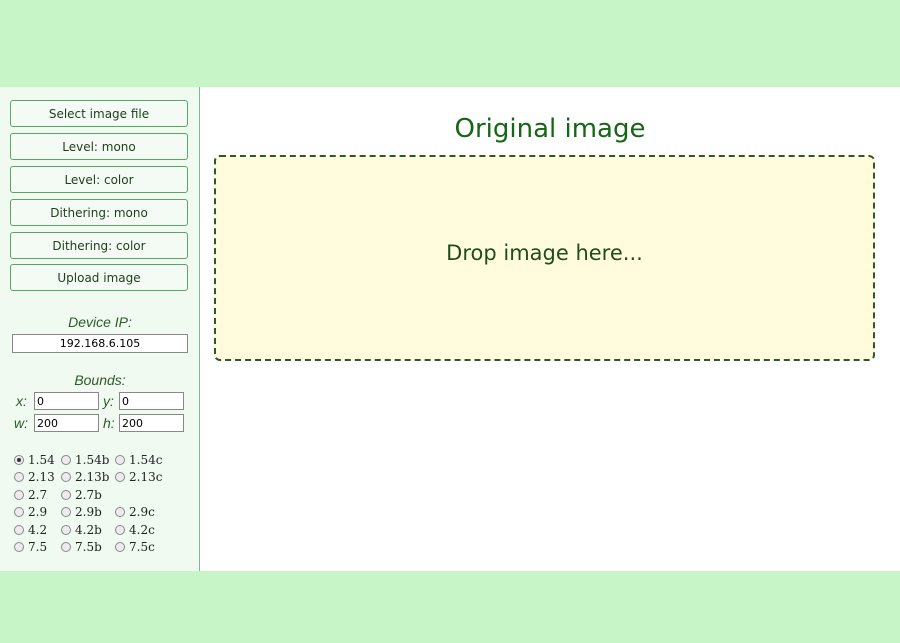 This screenshot has width=900, height=643. What do you see at coordinates (38, 495) in the screenshot?
I see `size-option-label: 2.7` at bounding box center [38, 495].